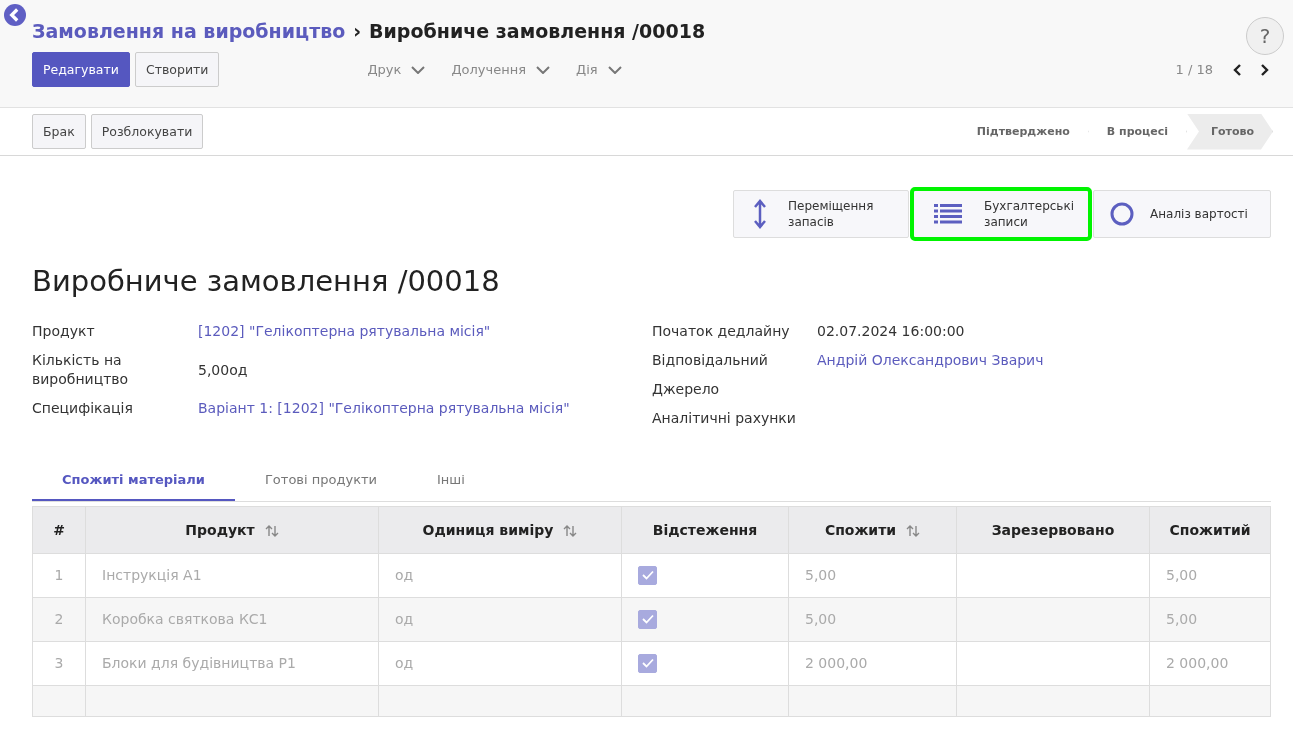  What do you see at coordinates (821, 214) in the screenshot?
I see `smart-button: Переміщення запасів` at bounding box center [821, 214].